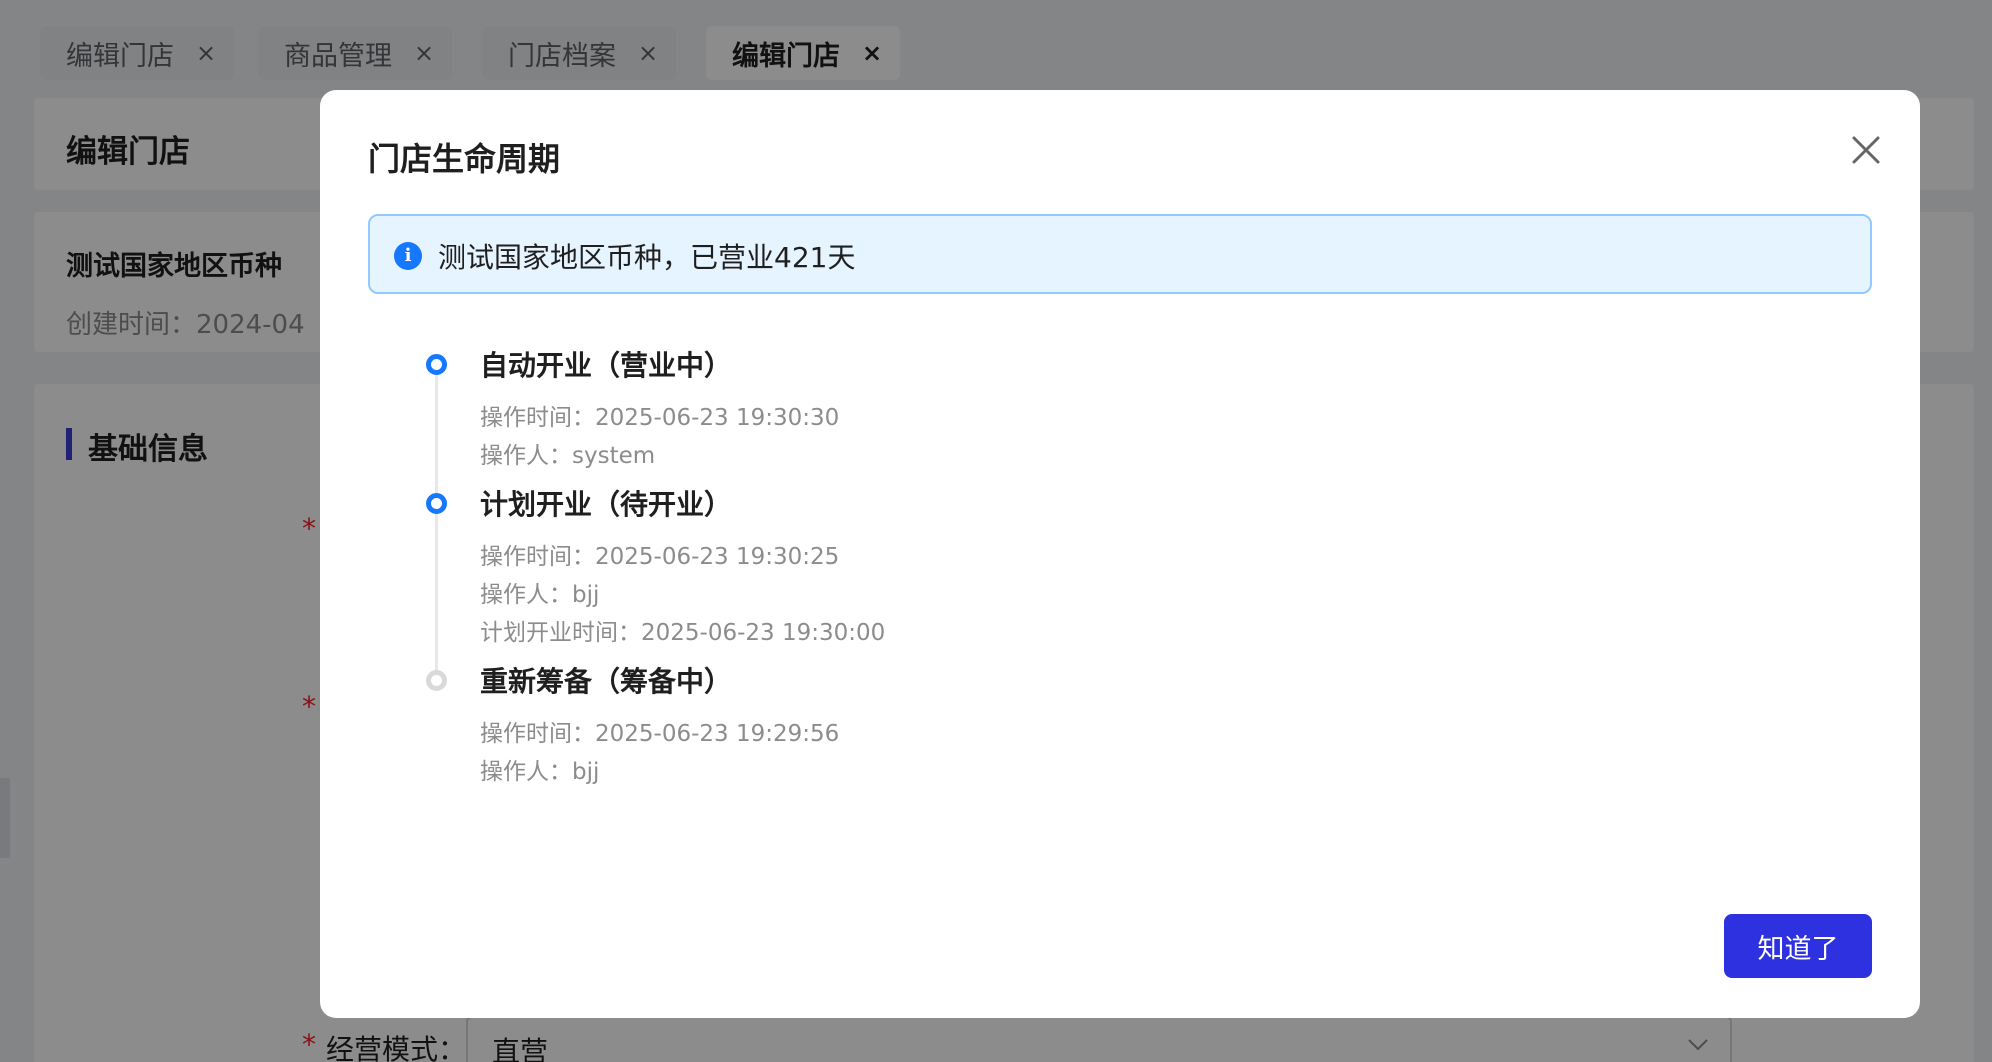  What do you see at coordinates (606, 365) in the screenshot?
I see `timeline-title: 自动开业（营业中）` at bounding box center [606, 365].